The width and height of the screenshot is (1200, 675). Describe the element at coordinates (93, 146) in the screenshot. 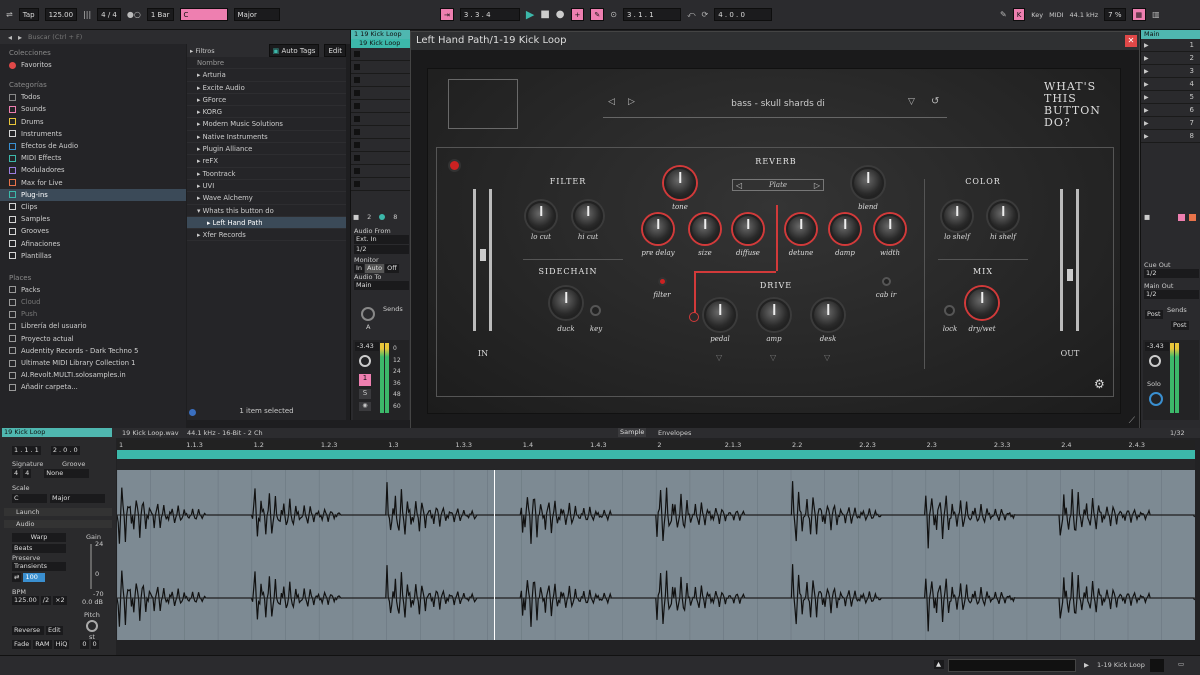

I see `sidebar-item-efectos-de-audio: Efectos de Audio` at that location.